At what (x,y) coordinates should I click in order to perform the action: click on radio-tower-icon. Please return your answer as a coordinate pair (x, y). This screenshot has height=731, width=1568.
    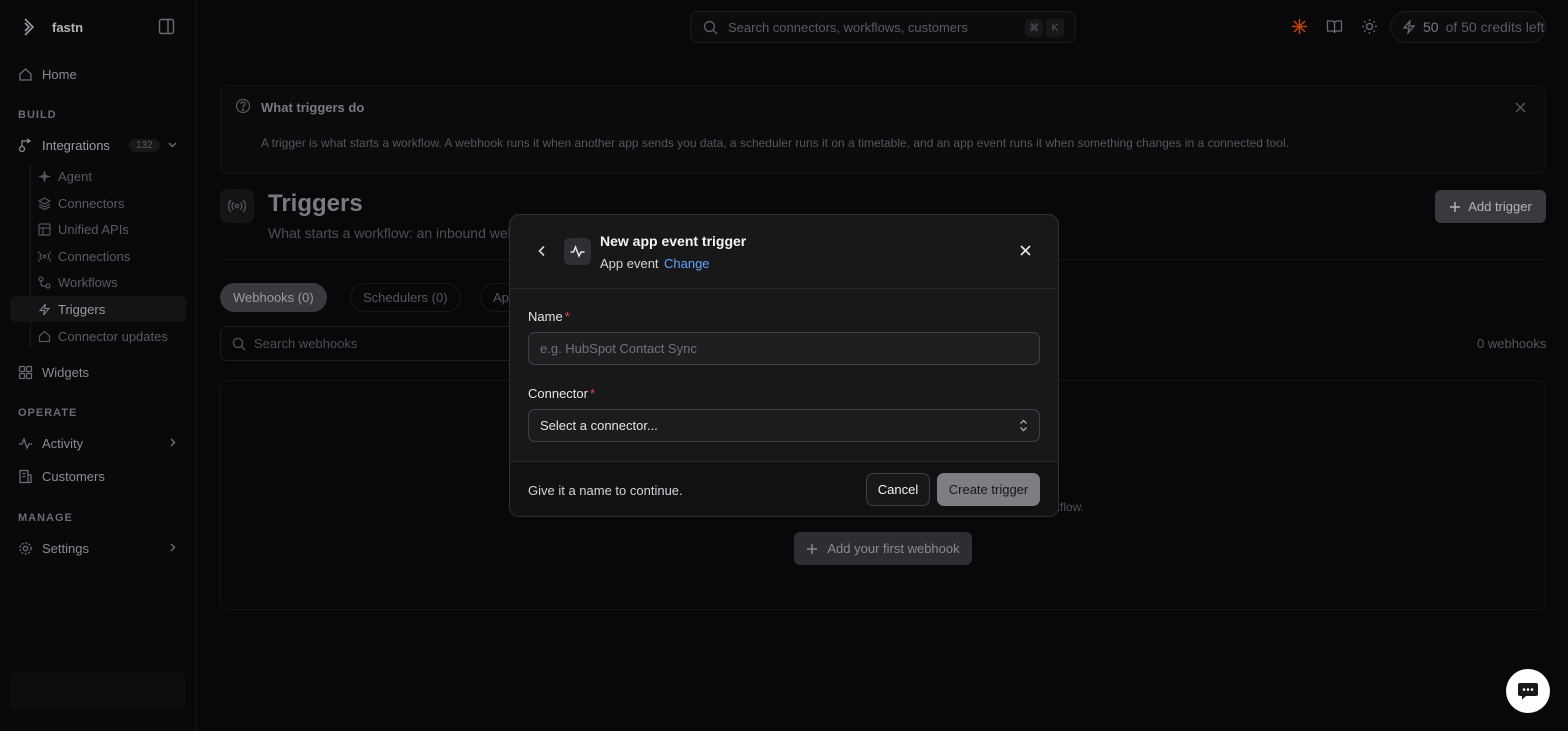
    Looking at the image, I should click on (44, 256).